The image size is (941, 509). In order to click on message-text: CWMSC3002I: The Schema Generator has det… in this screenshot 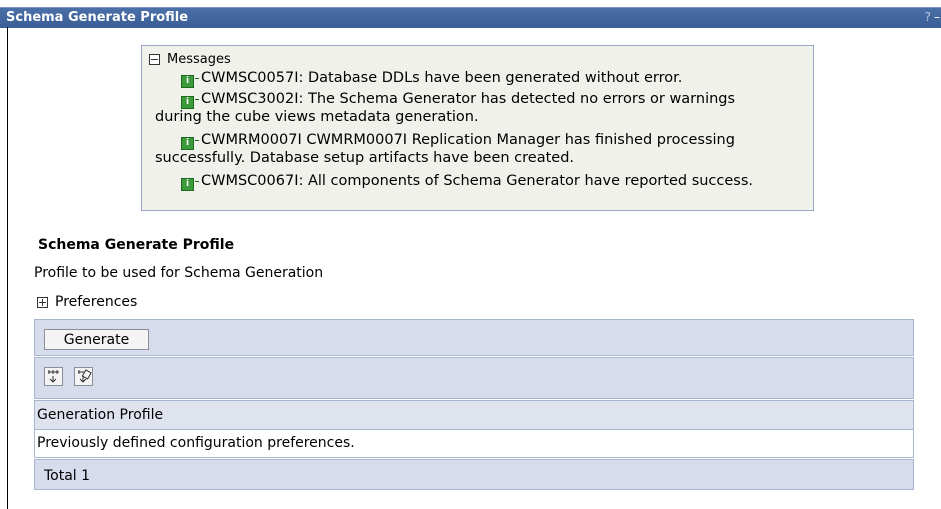, I will do `click(468, 99)`.